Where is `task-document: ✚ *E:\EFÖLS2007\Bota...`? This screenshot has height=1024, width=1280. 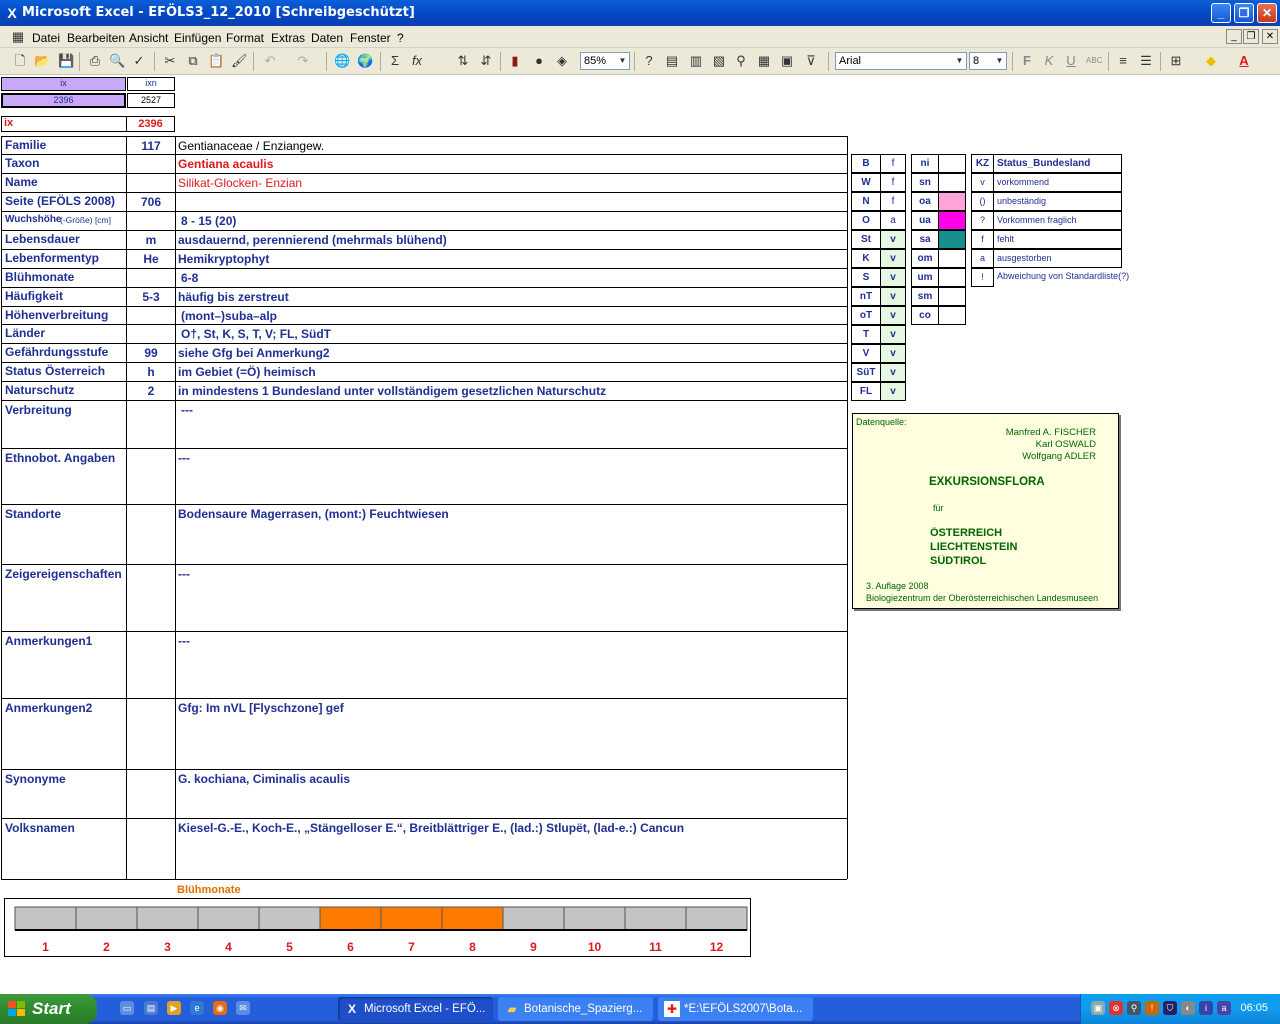 task-document: ✚ *E:\EFÖLS2007\Bota... is located at coordinates (735, 1009).